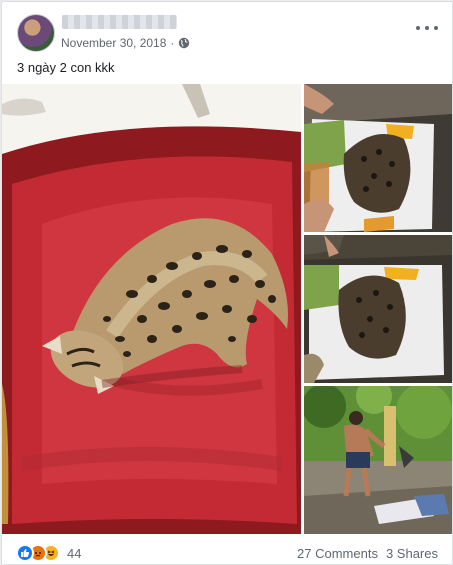 The width and height of the screenshot is (453, 565). Describe the element at coordinates (74, 553) in the screenshot. I see `reaction-count: 44` at that location.